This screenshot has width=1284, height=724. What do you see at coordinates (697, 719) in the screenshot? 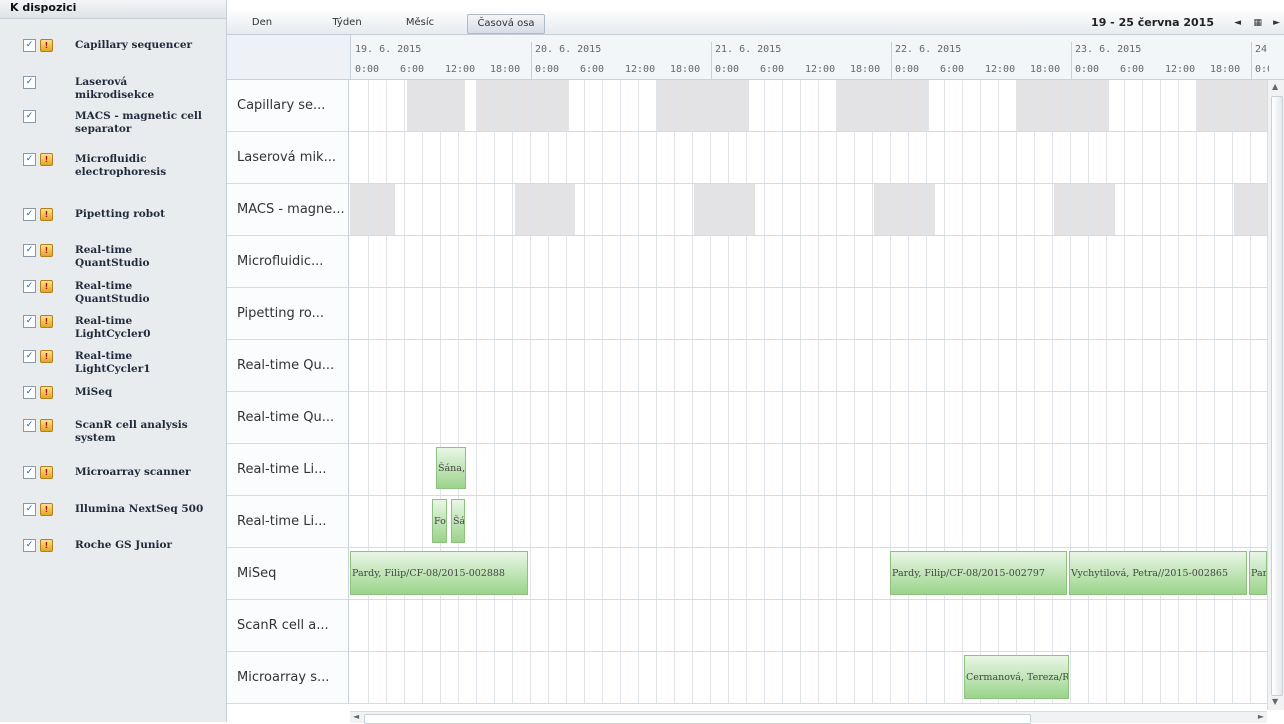
I see `horizontal-scroll-thumb` at bounding box center [697, 719].